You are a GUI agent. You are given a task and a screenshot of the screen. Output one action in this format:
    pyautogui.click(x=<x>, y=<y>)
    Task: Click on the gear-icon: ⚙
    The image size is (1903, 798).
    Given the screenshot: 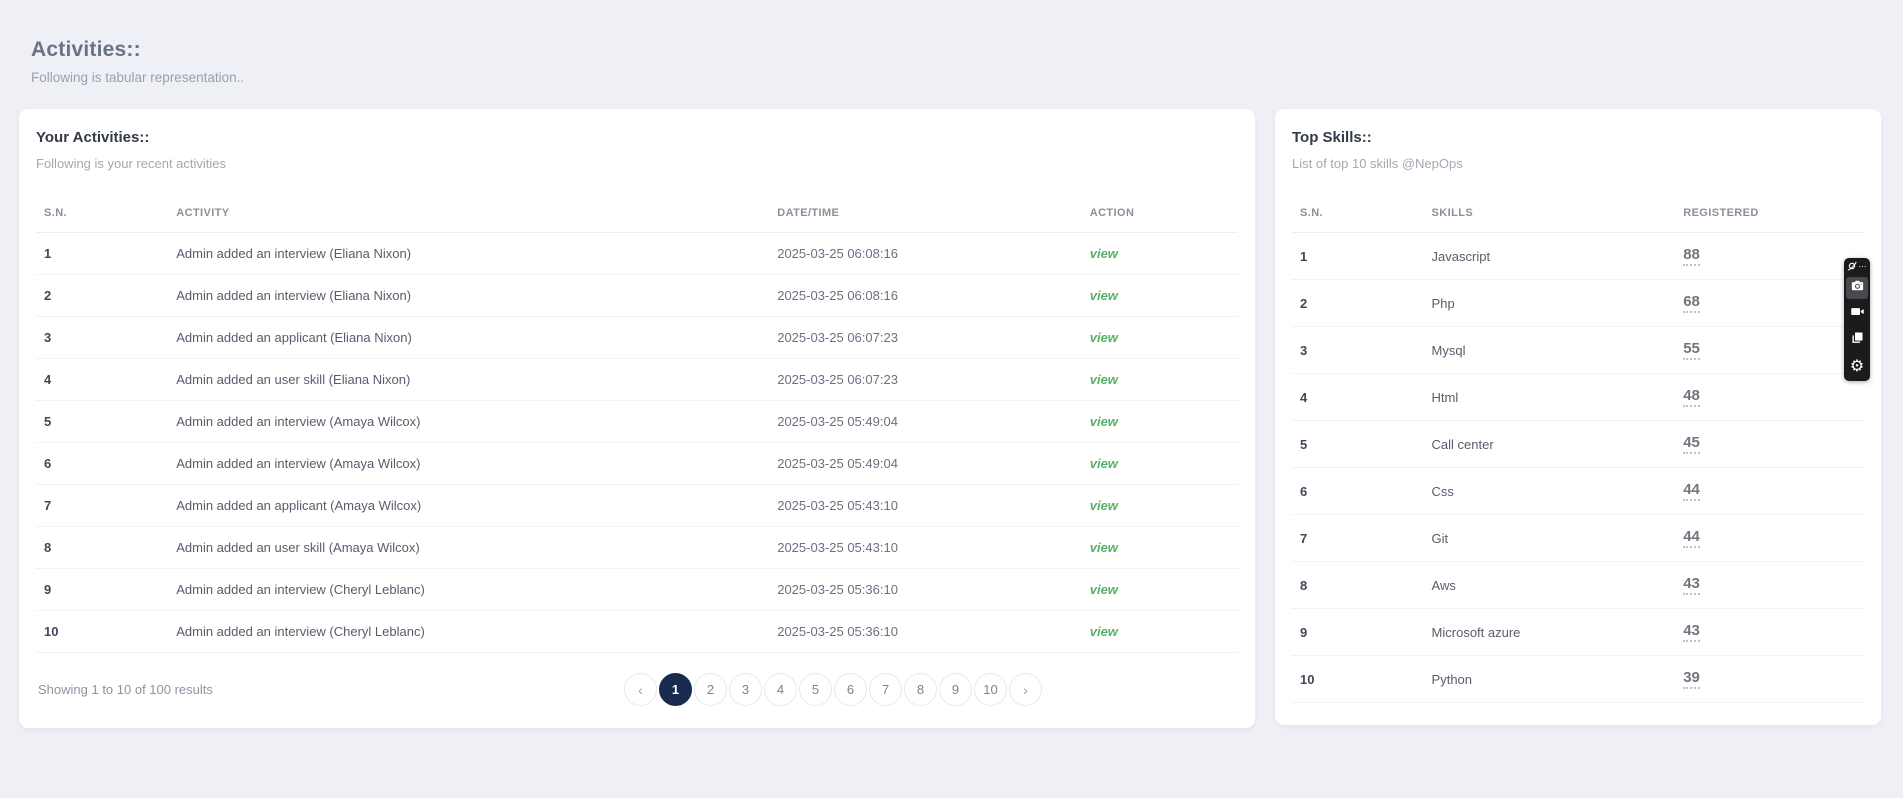 What is the action you would take?
    pyautogui.click(x=1857, y=365)
    